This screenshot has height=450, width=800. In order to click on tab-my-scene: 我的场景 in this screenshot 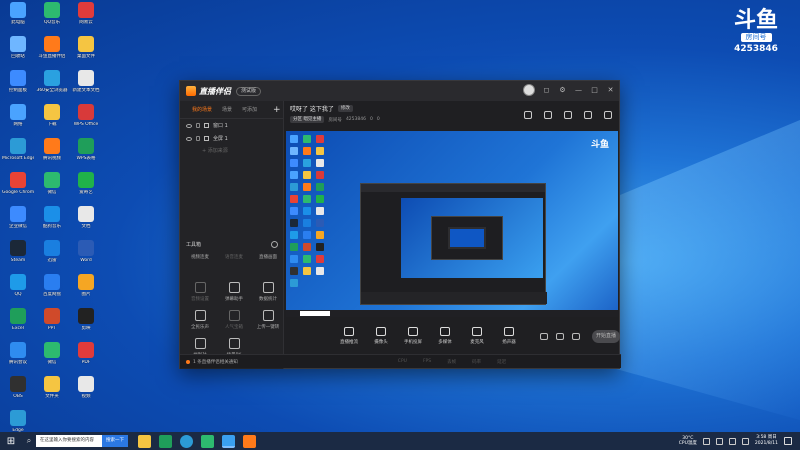, I will do `click(202, 109)`.